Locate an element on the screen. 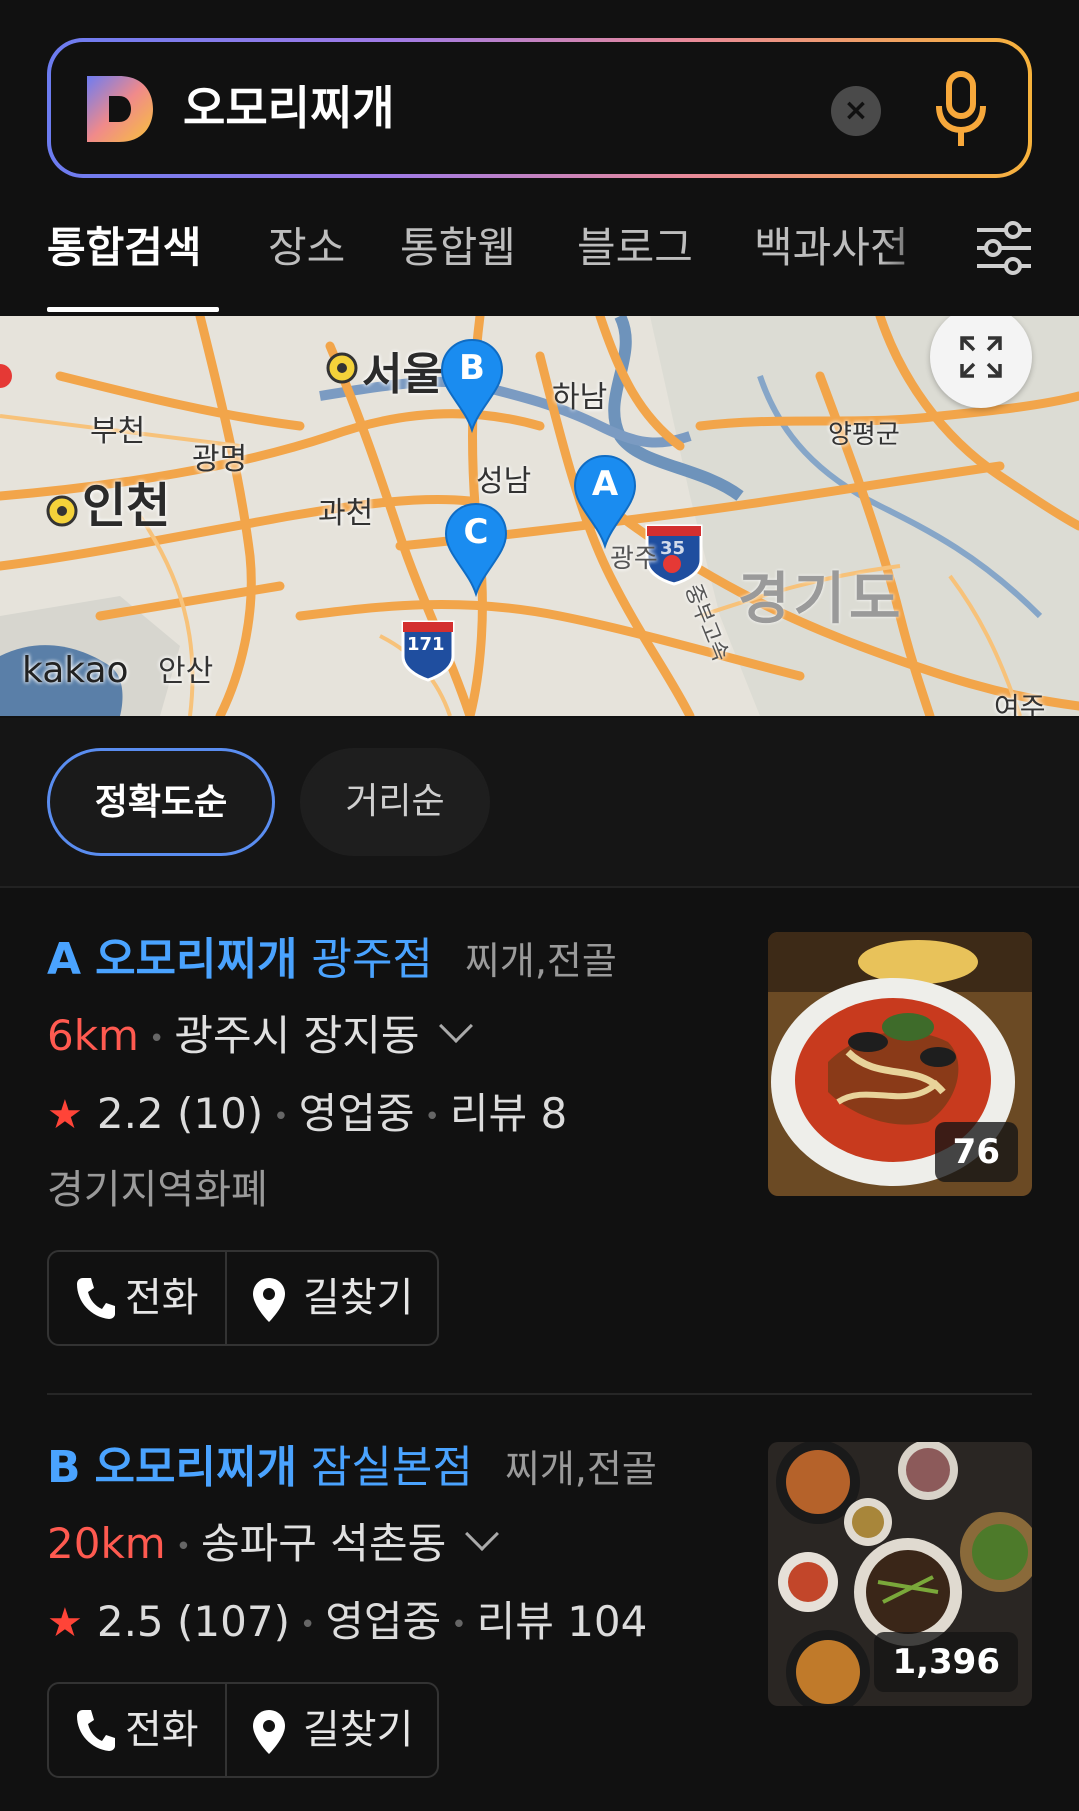  sort-bar: 정확도순 거리순 is located at coordinates (539, 803).